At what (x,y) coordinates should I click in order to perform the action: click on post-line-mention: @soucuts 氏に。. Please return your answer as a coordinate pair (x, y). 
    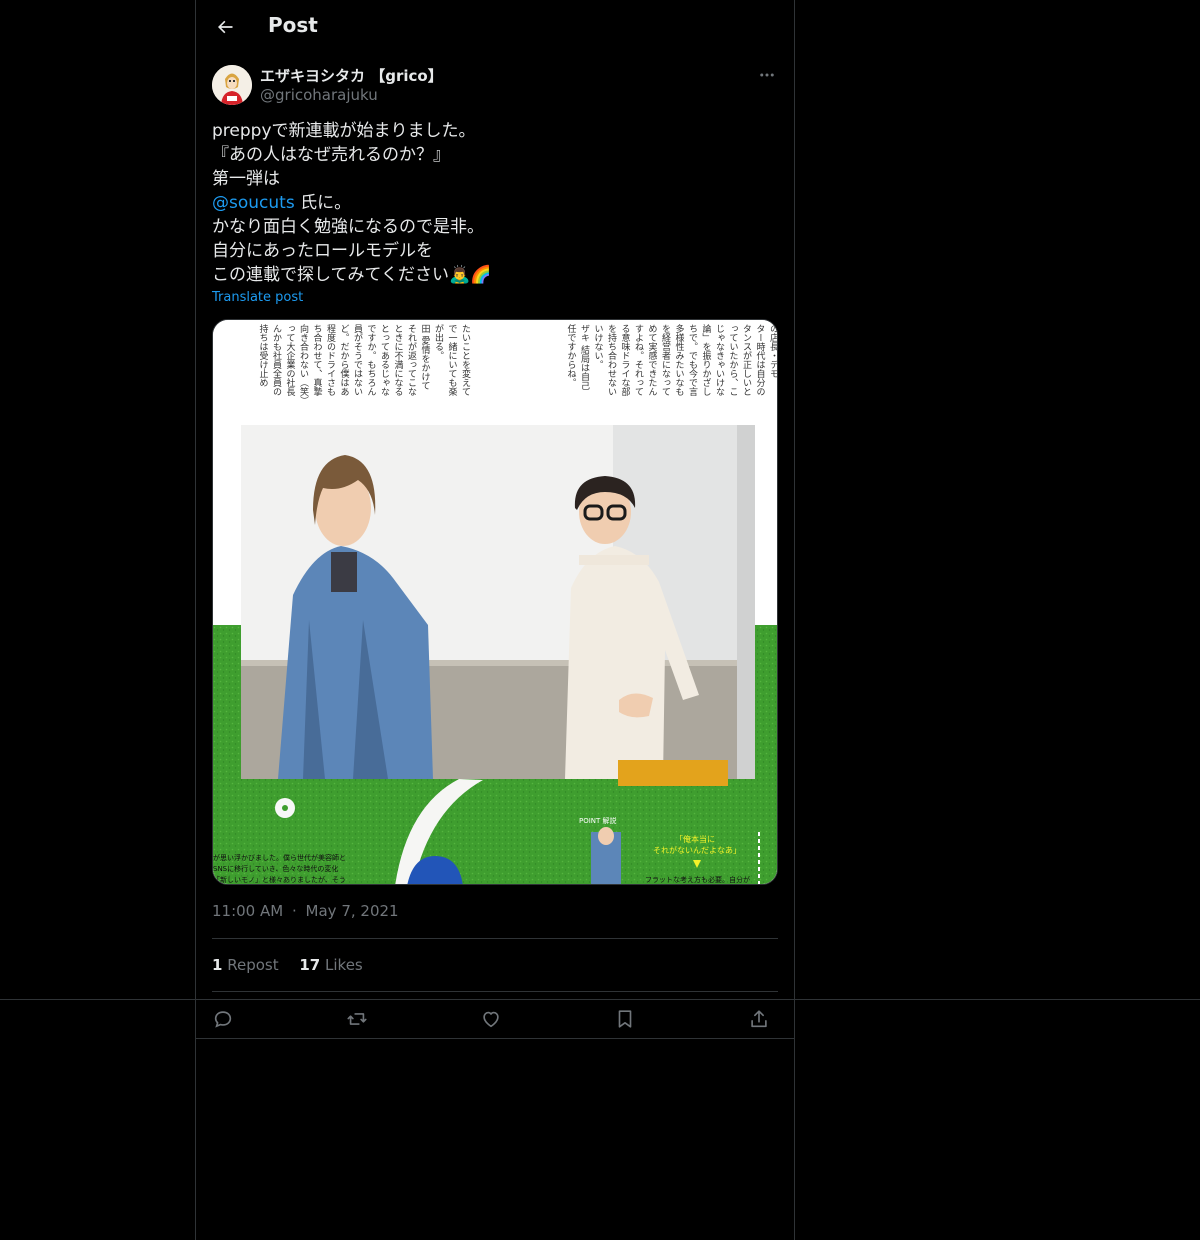
    Looking at the image, I should click on (495, 203).